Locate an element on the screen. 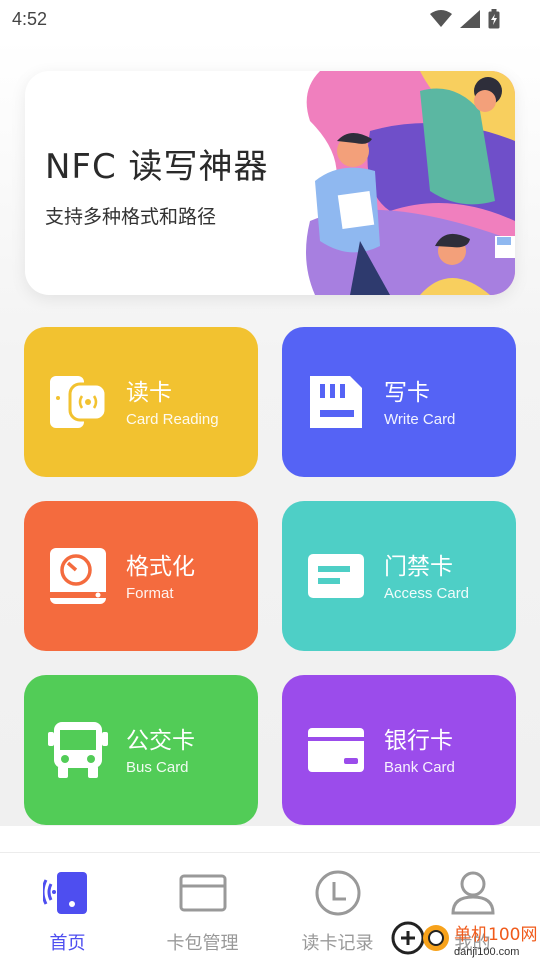 The height and width of the screenshot is (960, 540). tile-bank-card: 银行卡 Bank Card is located at coordinates (399, 750).